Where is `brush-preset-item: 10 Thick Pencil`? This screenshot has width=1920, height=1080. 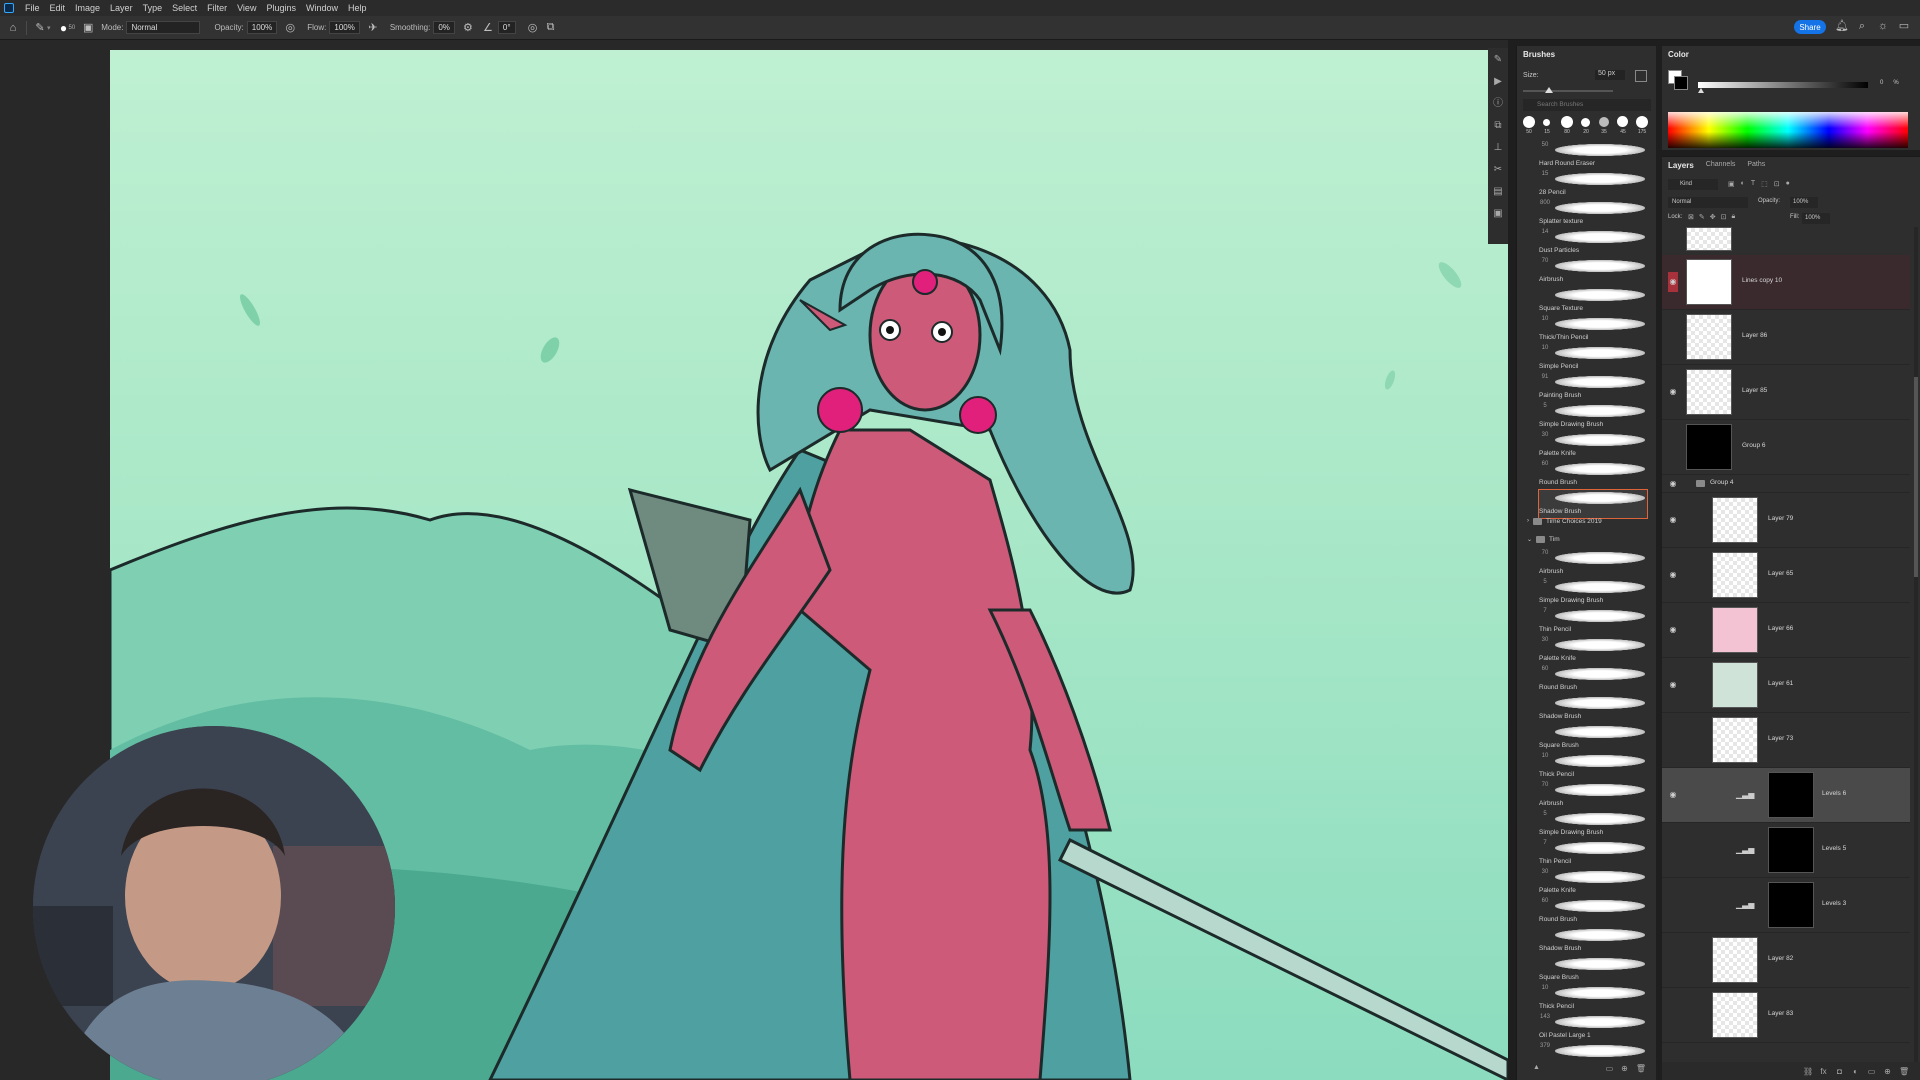 brush-preset-item: 10 Thick Pencil is located at coordinates (1593, 999).